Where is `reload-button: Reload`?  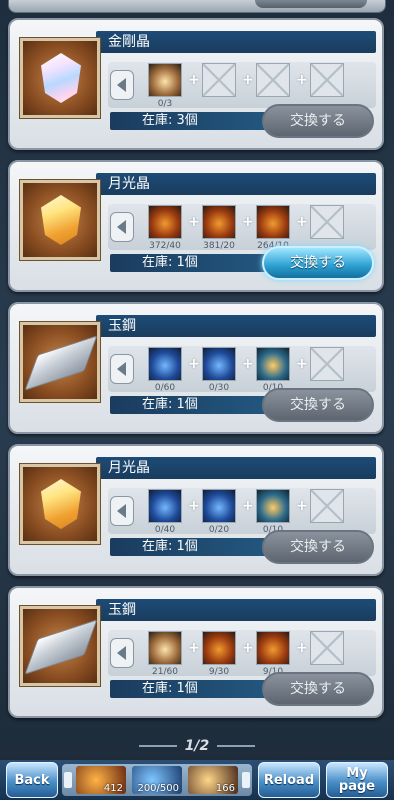 reload-button: Reload is located at coordinates (289, 780).